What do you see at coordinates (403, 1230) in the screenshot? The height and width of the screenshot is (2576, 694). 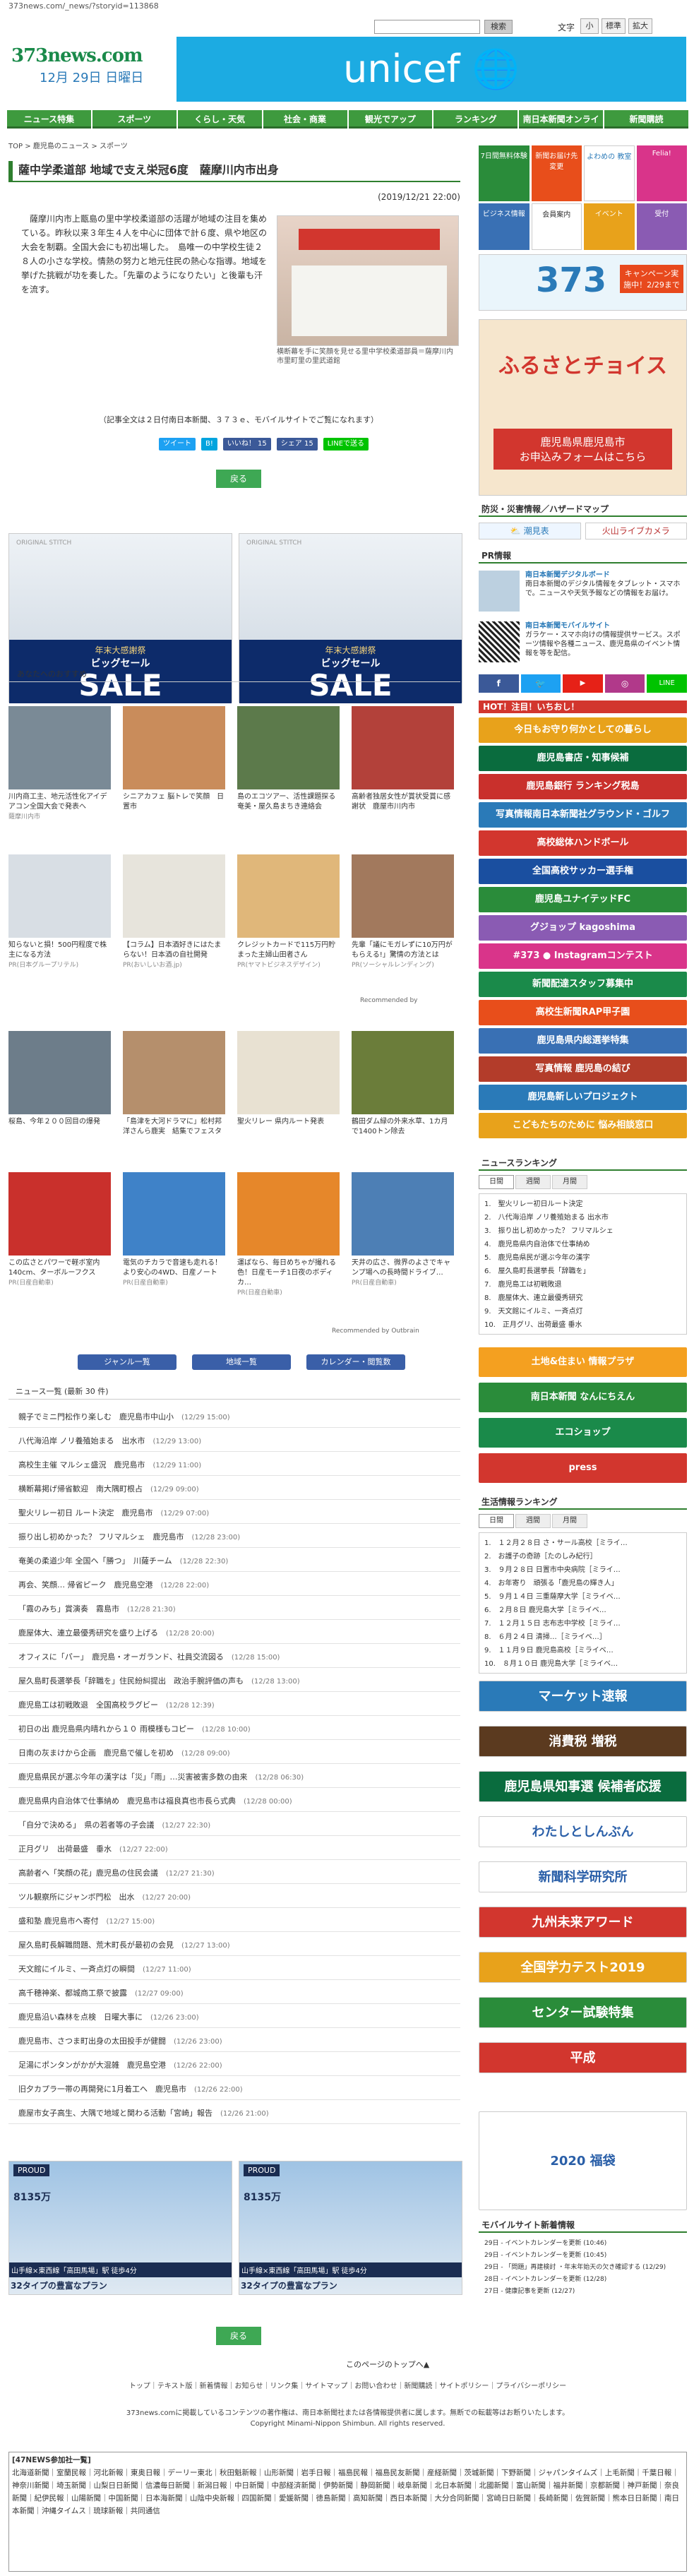 I see `recommend-card: 天井の広さ、微界のよさでキャンプ場への長時間ドライブ… PR(日産自動車)` at bounding box center [403, 1230].